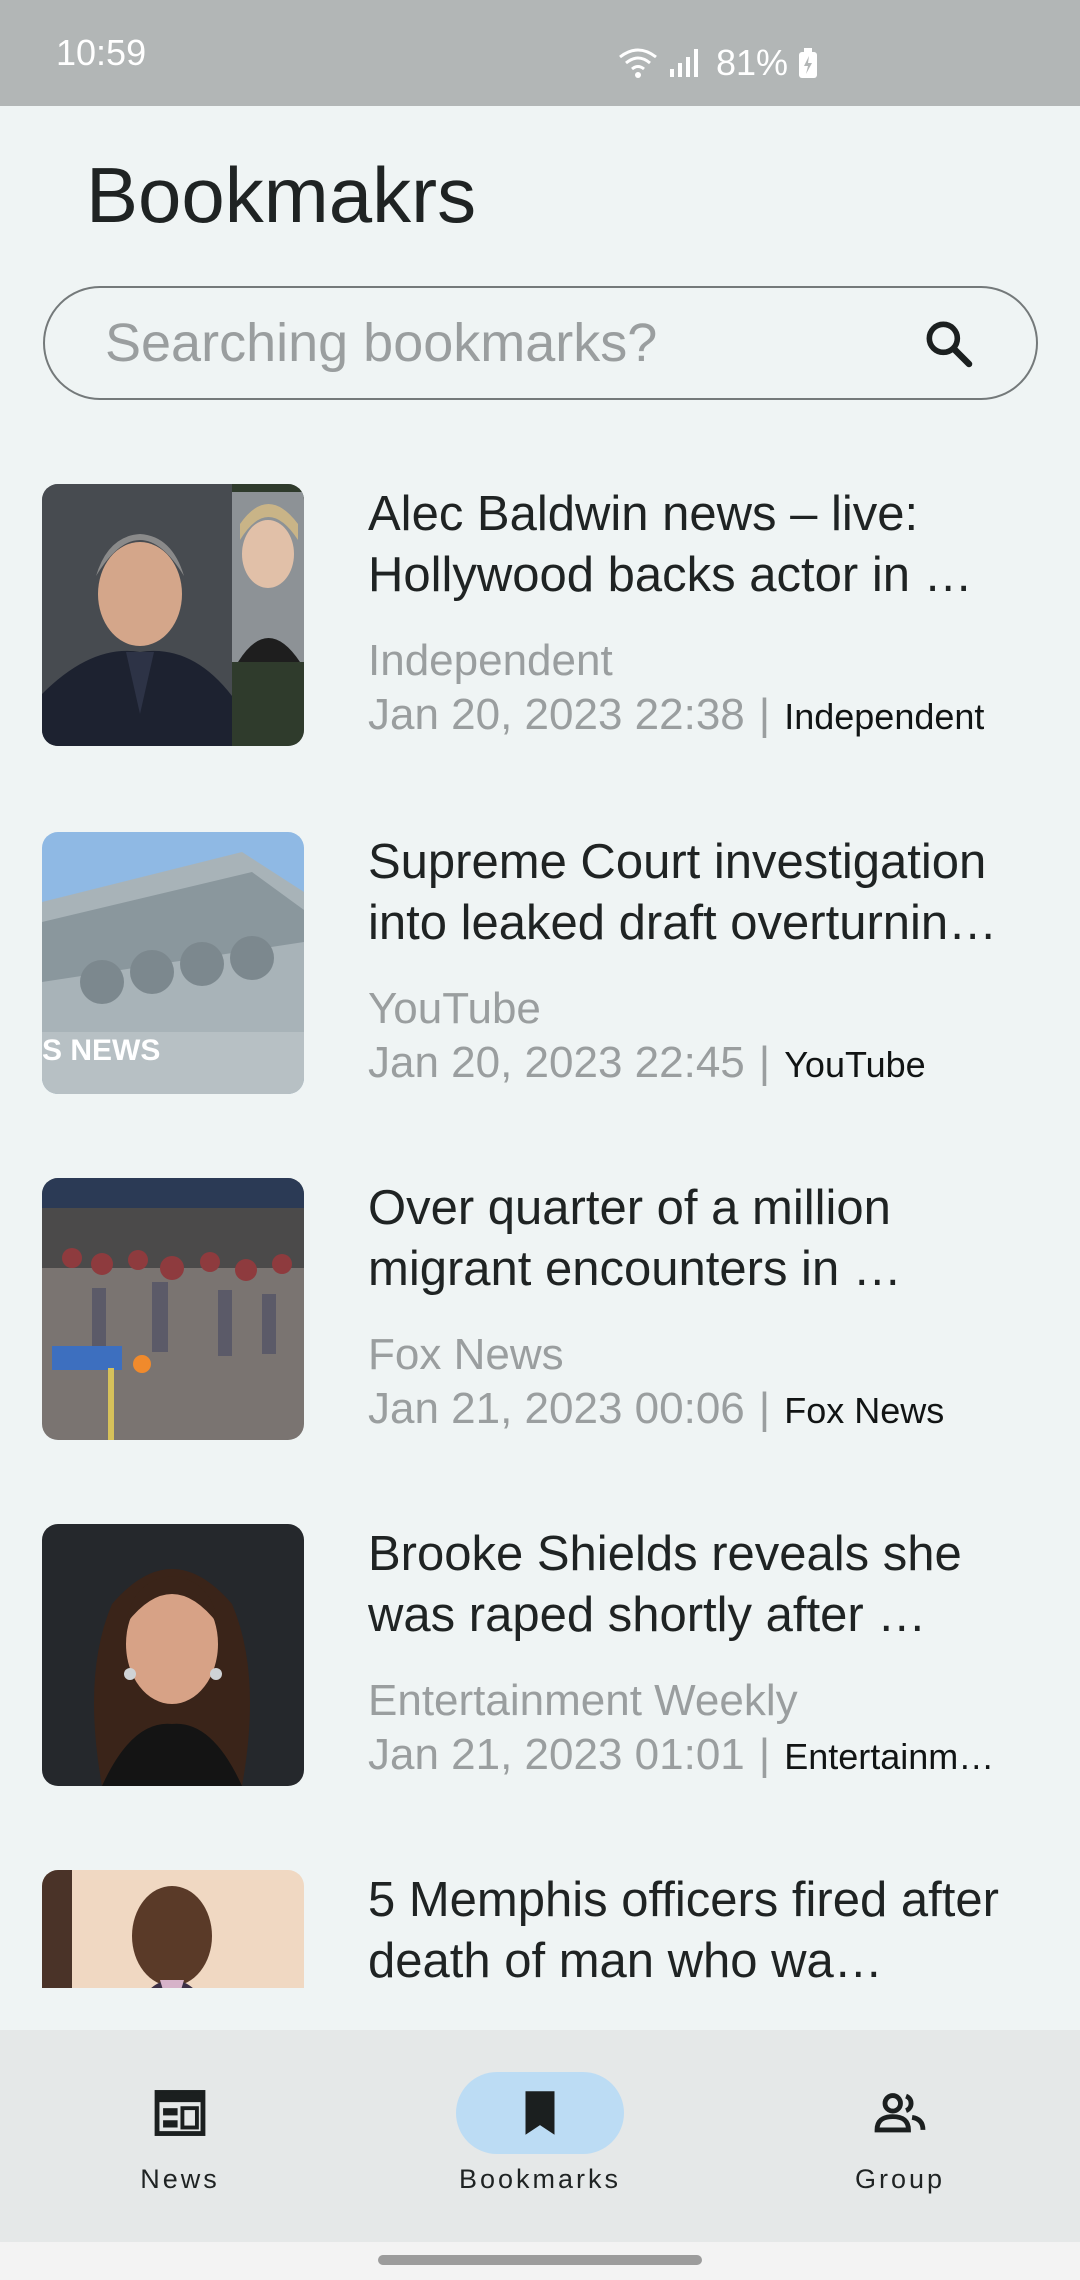  What do you see at coordinates (752, 62) in the screenshot?
I see `battery-percent: 81%` at bounding box center [752, 62].